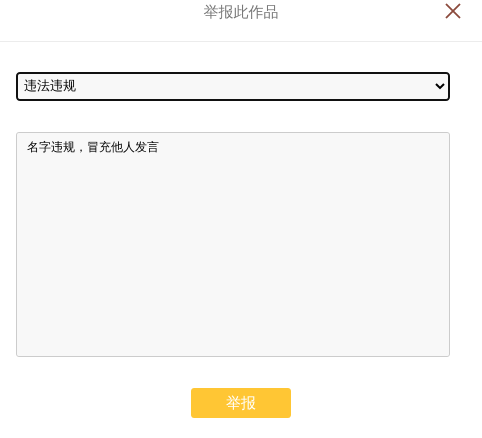 The height and width of the screenshot is (438, 482). What do you see at coordinates (241, 12) in the screenshot?
I see `dialog-title: 举报此作品` at bounding box center [241, 12].